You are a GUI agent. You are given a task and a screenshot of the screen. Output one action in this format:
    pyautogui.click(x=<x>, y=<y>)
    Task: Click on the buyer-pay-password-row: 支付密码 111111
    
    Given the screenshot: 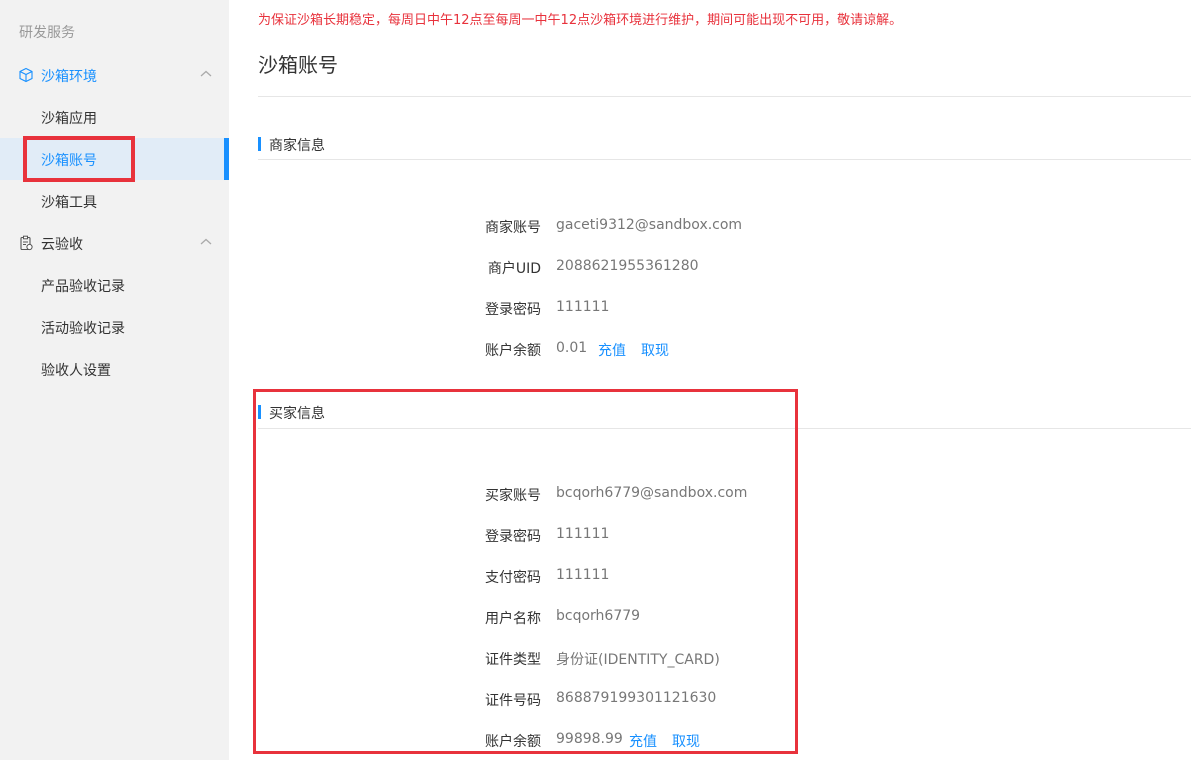 What is the action you would take?
    pyautogui.click(x=595, y=576)
    